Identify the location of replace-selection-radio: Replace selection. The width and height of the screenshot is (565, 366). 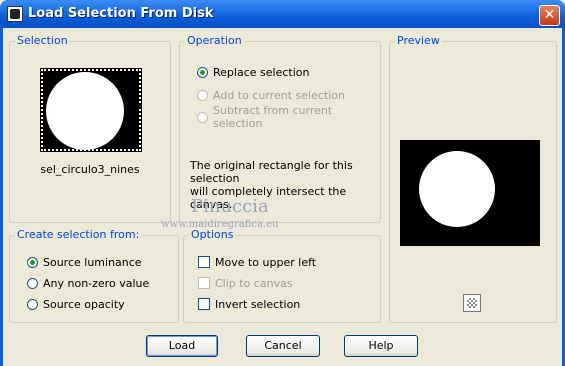
(253, 72).